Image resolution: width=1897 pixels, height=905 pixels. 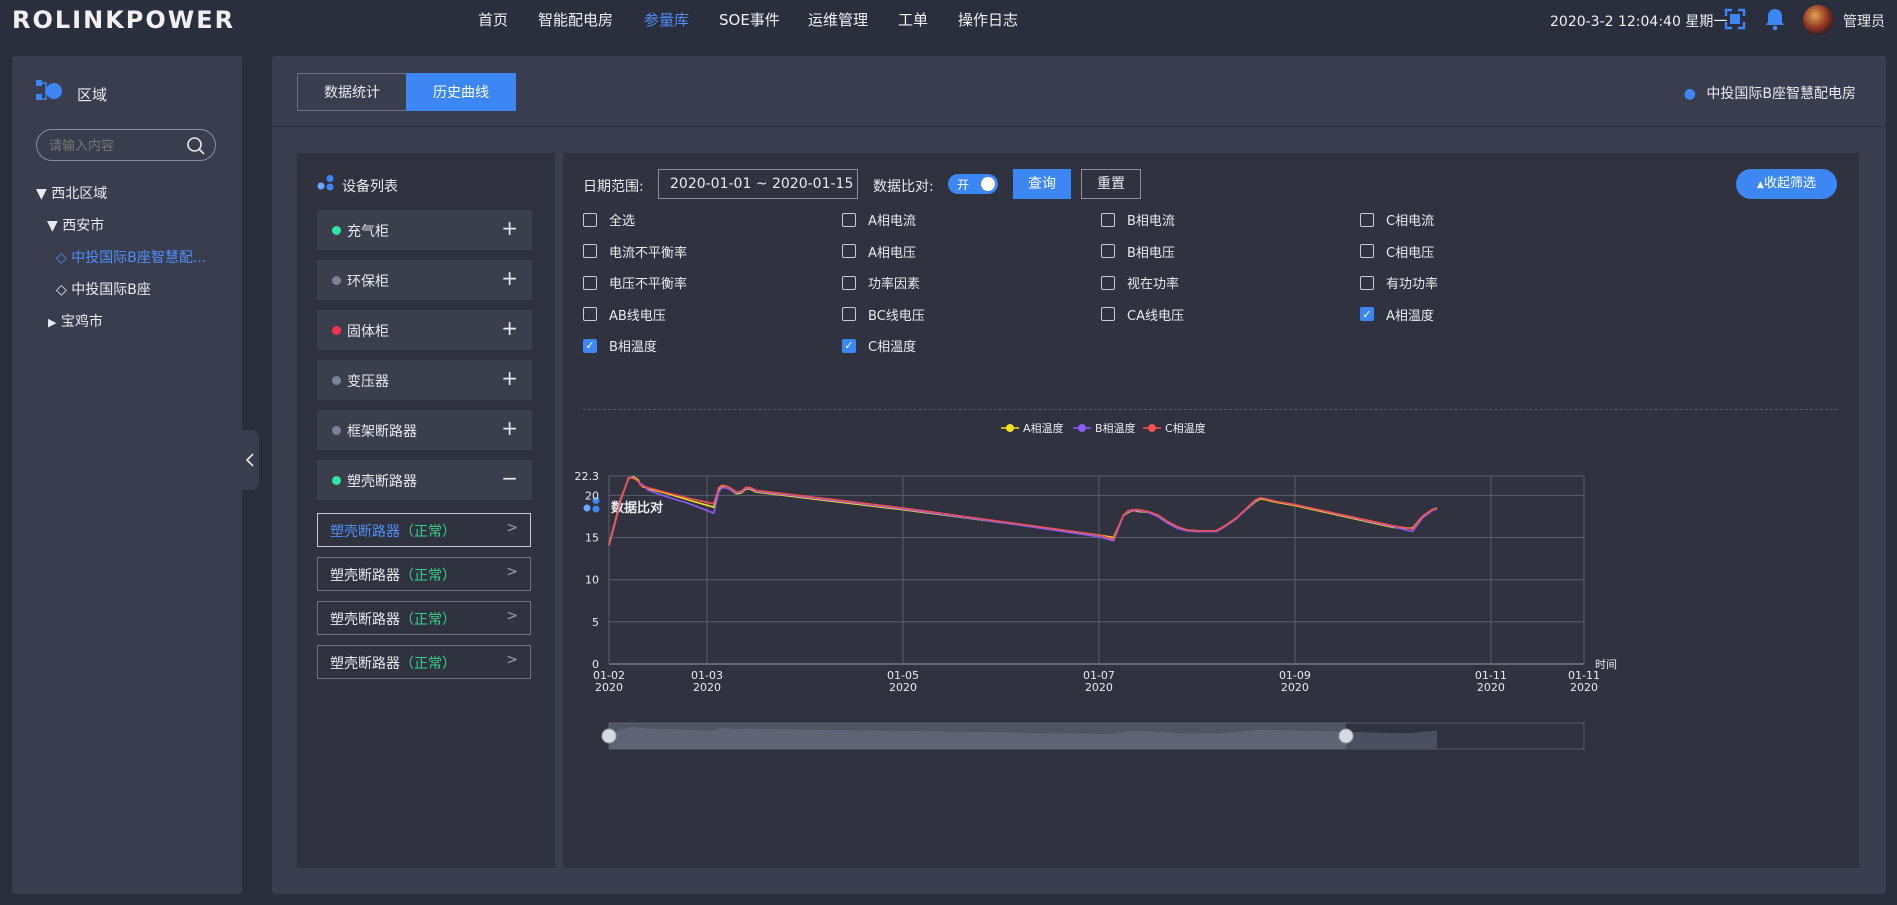 What do you see at coordinates (382, 432) in the screenshot?
I see `device-group-label: 框架断路器` at bounding box center [382, 432].